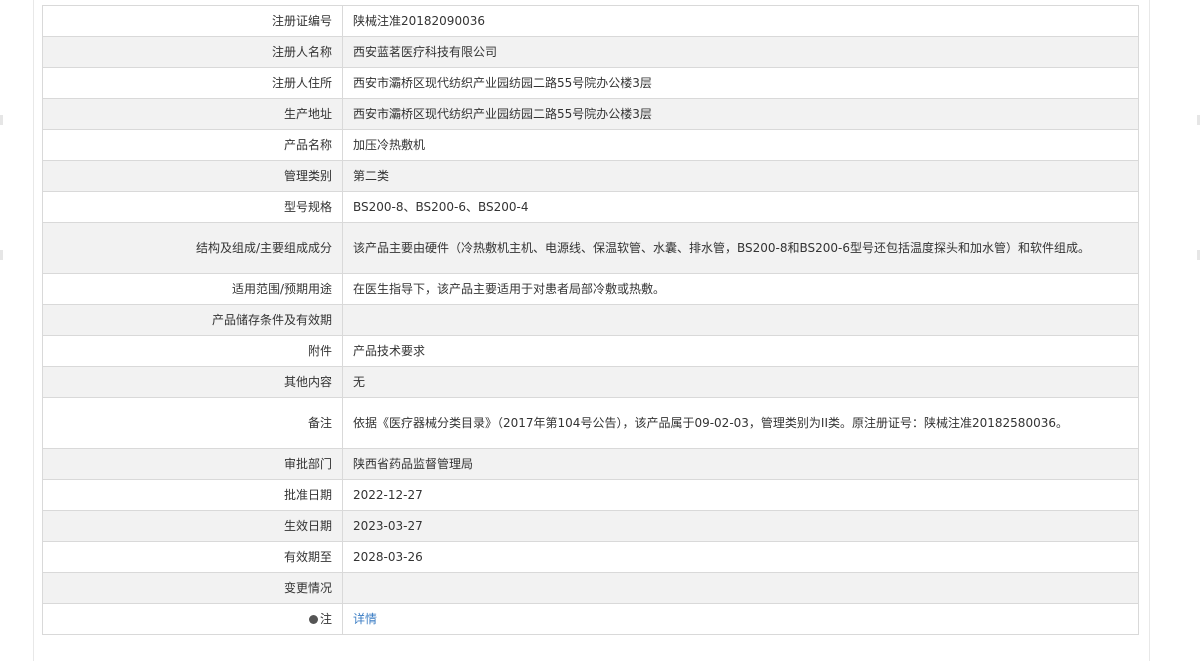 The width and height of the screenshot is (1200, 661). What do you see at coordinates (740, 619) in the screenshot?
I see `field-value-note: 详情` at bounding box center [740, 619].